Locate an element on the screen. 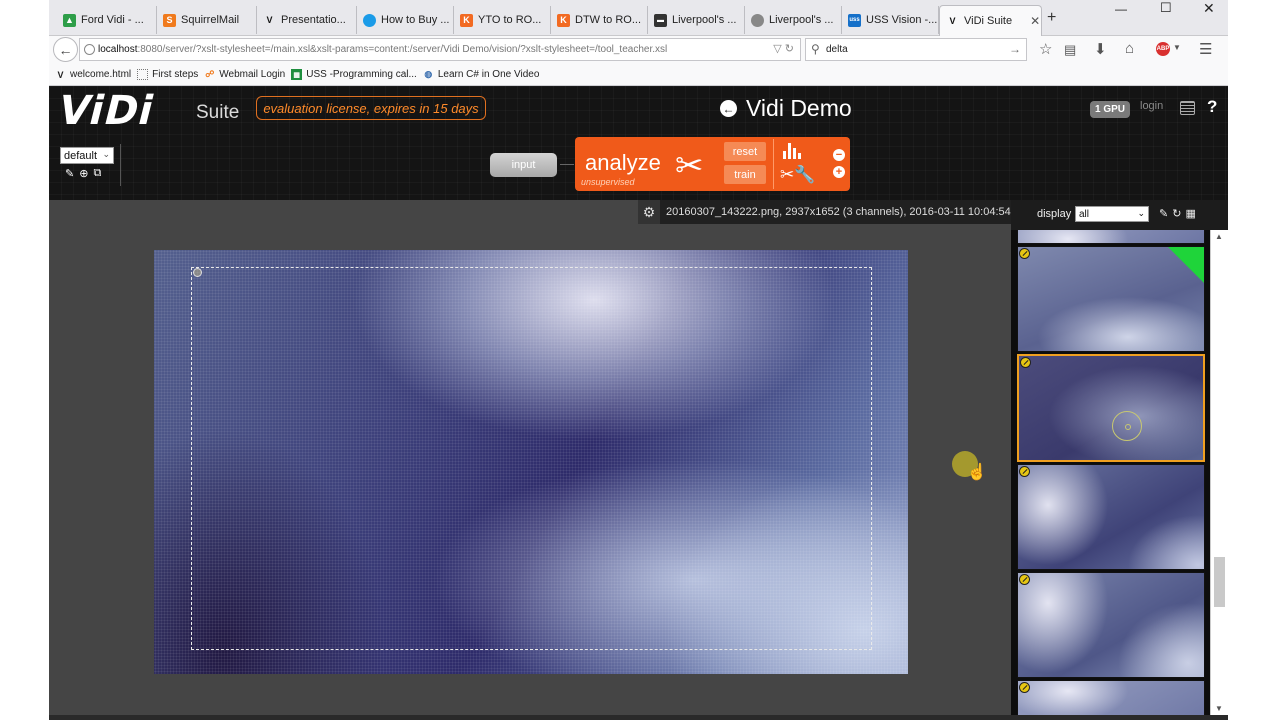 The image size is (1280, 720). scissors-icon: ✂ is located at coordinates (689, 166).